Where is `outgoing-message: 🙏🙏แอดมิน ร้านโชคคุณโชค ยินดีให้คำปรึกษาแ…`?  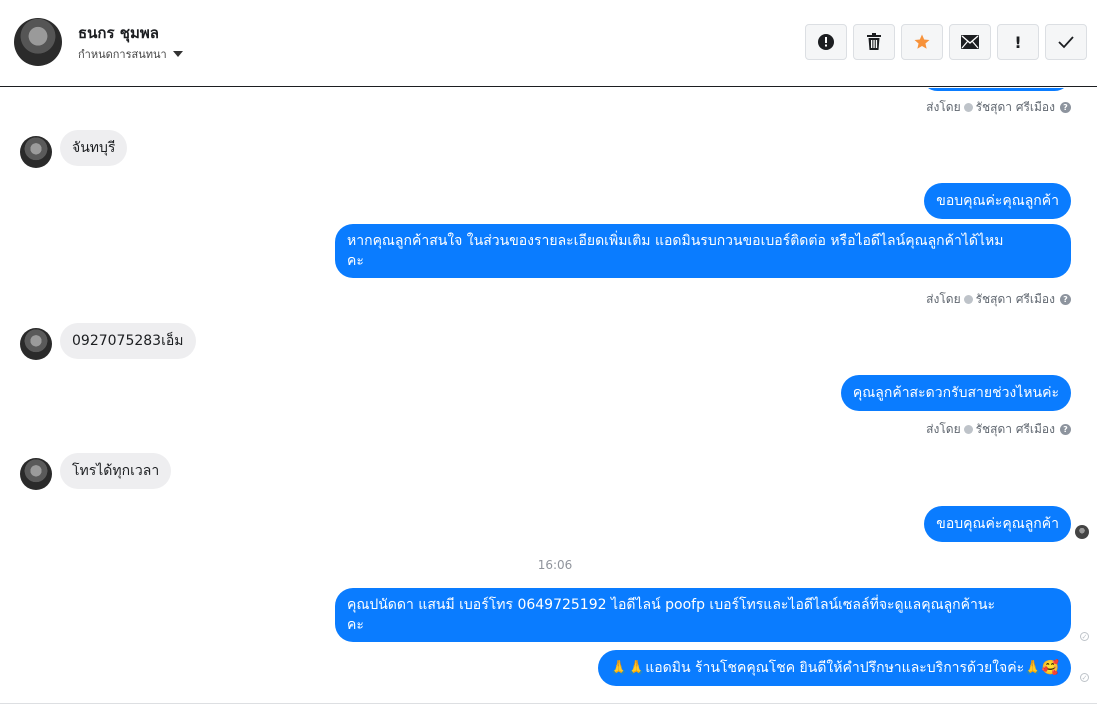 outgoing-message: 🙏🙏แอดมิน ร้านโชคคุณโชค ยินดีให้คำปรึกษาแ… is located at coordinates (834, 668).